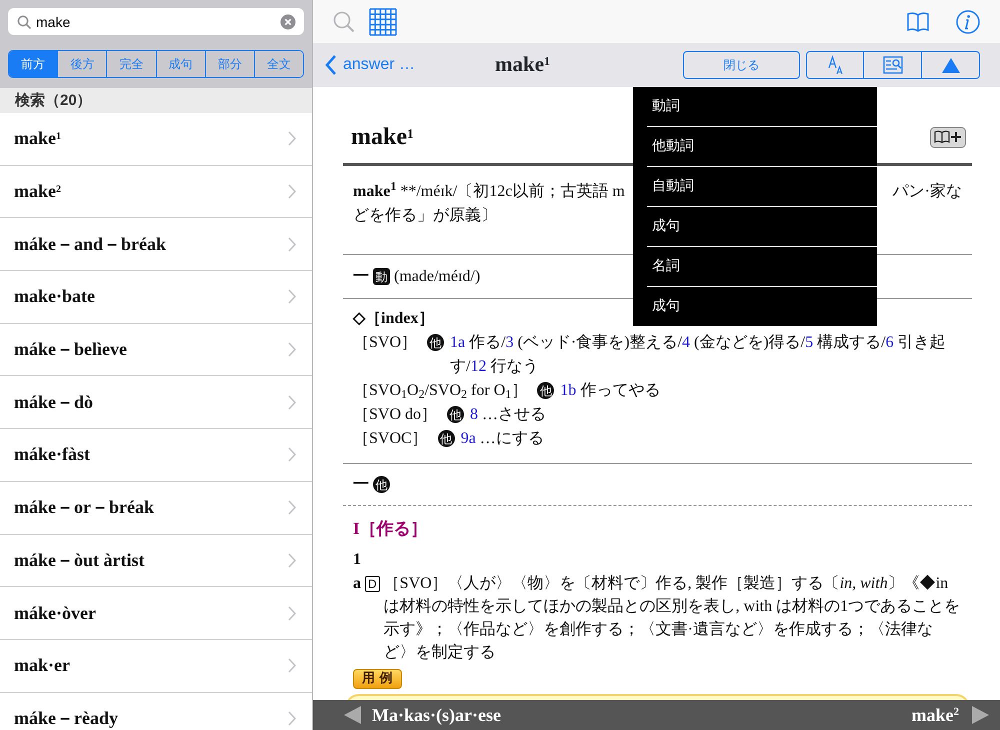 The width and height of the screenshot is (1000, 730). I want to click on sense-letter: a, so click(357, 584).